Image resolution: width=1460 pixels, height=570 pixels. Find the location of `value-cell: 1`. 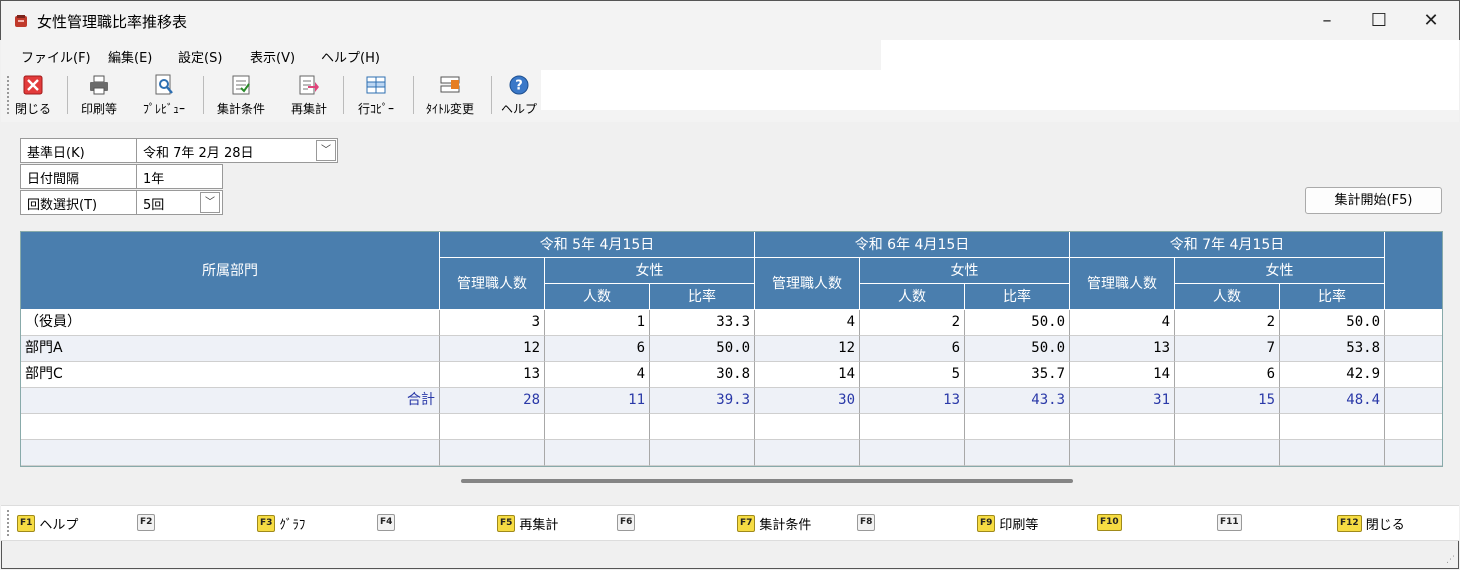

value-cell: 1 is located at coordinates (597, 323).